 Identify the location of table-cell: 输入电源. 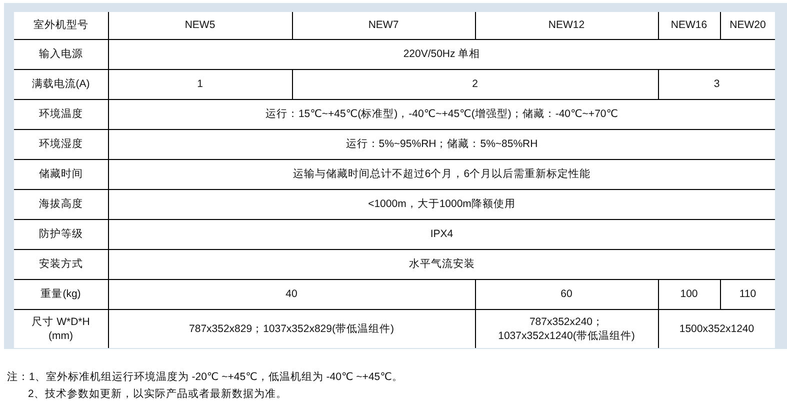
(61, 55).